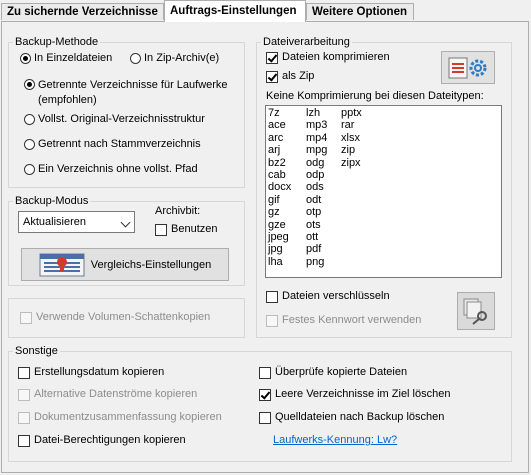  What do you see at coordinates (312, 236) in the screenshot?
I see `file-type-item: ott` at bounding box center [312, 236].